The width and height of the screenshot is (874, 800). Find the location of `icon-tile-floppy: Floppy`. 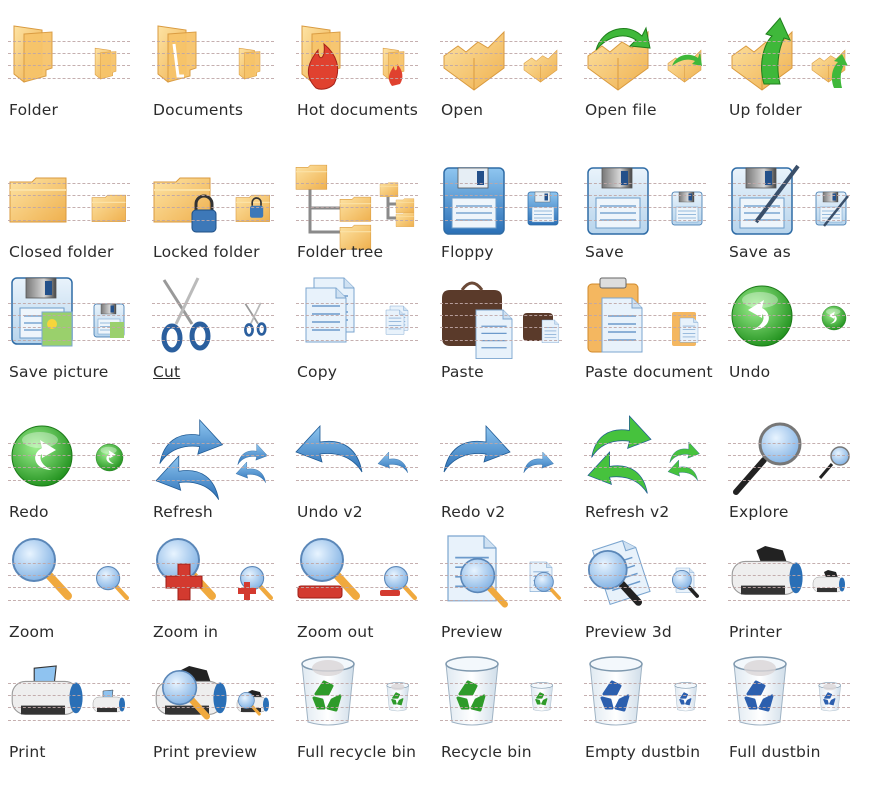

icon-tile-floppy: Floppy is located at coordinates (512, 216).